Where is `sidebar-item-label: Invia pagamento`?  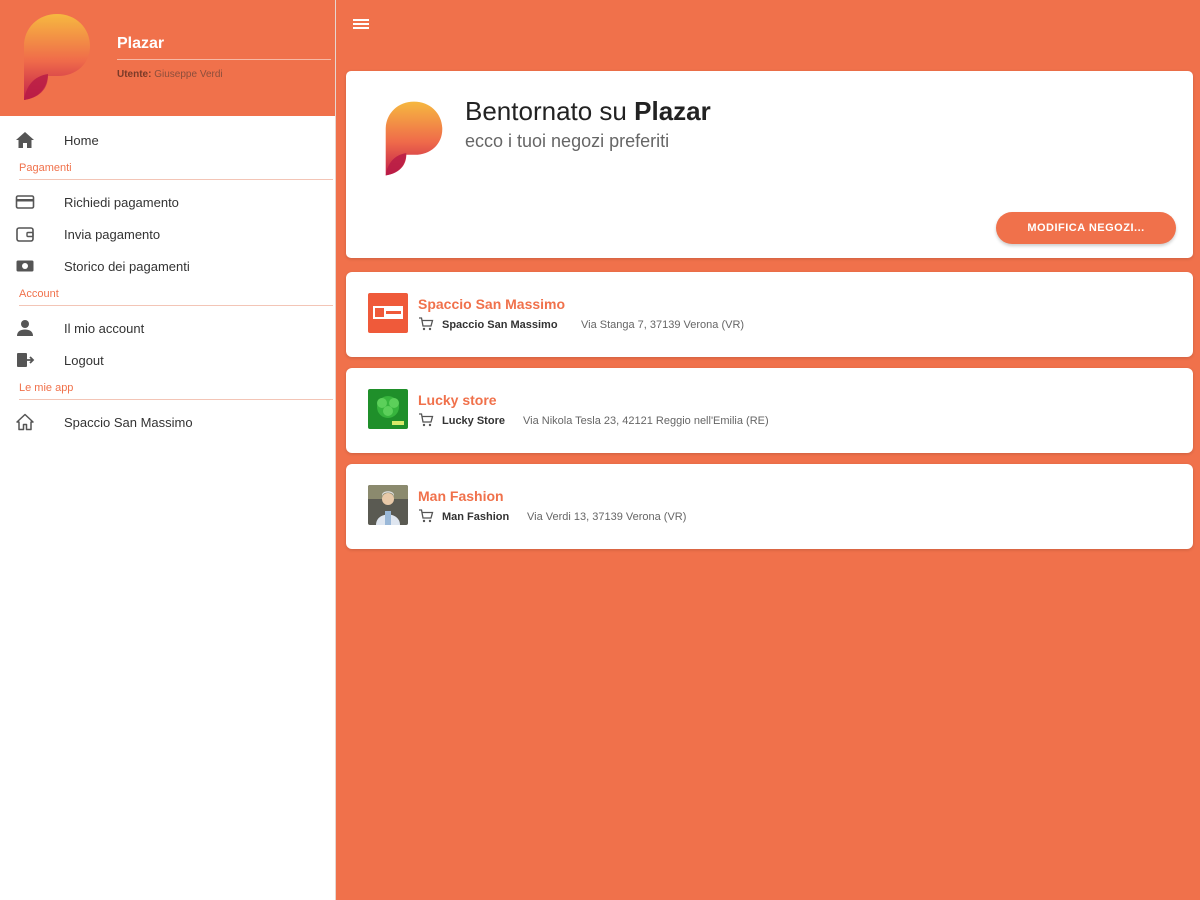
sidebar-item-label: Invia pagamento is located at coordinates (112, 234).